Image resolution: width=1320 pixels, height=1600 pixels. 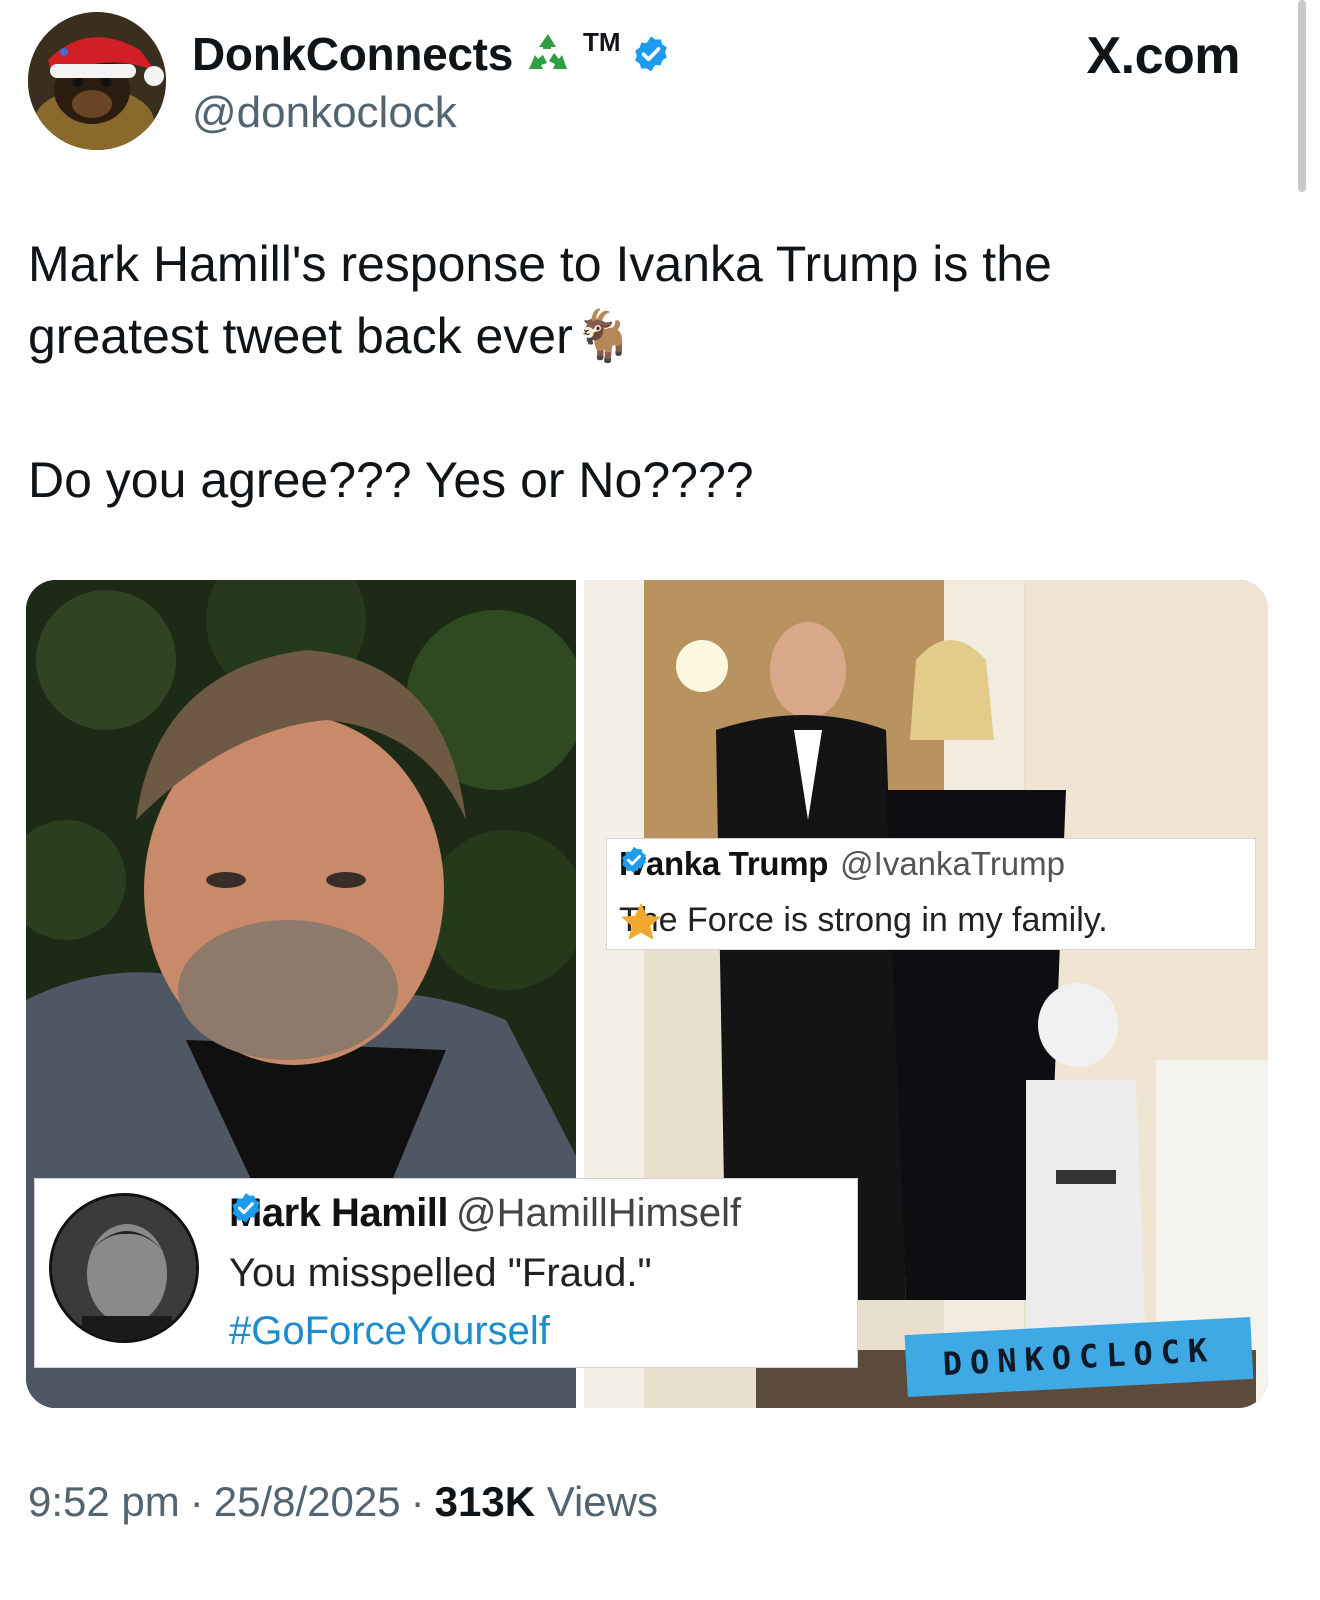 I want to click on hamill-avatar-image, so click(x=124, y=1268).